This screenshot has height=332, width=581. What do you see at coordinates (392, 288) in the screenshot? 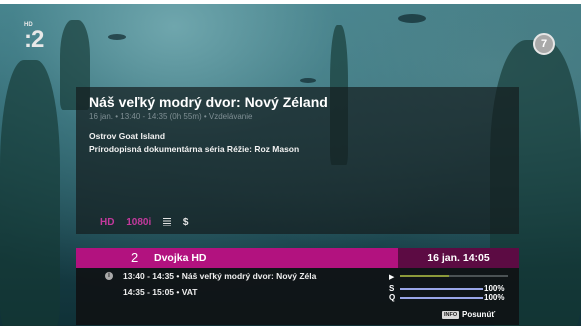
I see `signal-strength-label: S` at bounding box center [392, 288].